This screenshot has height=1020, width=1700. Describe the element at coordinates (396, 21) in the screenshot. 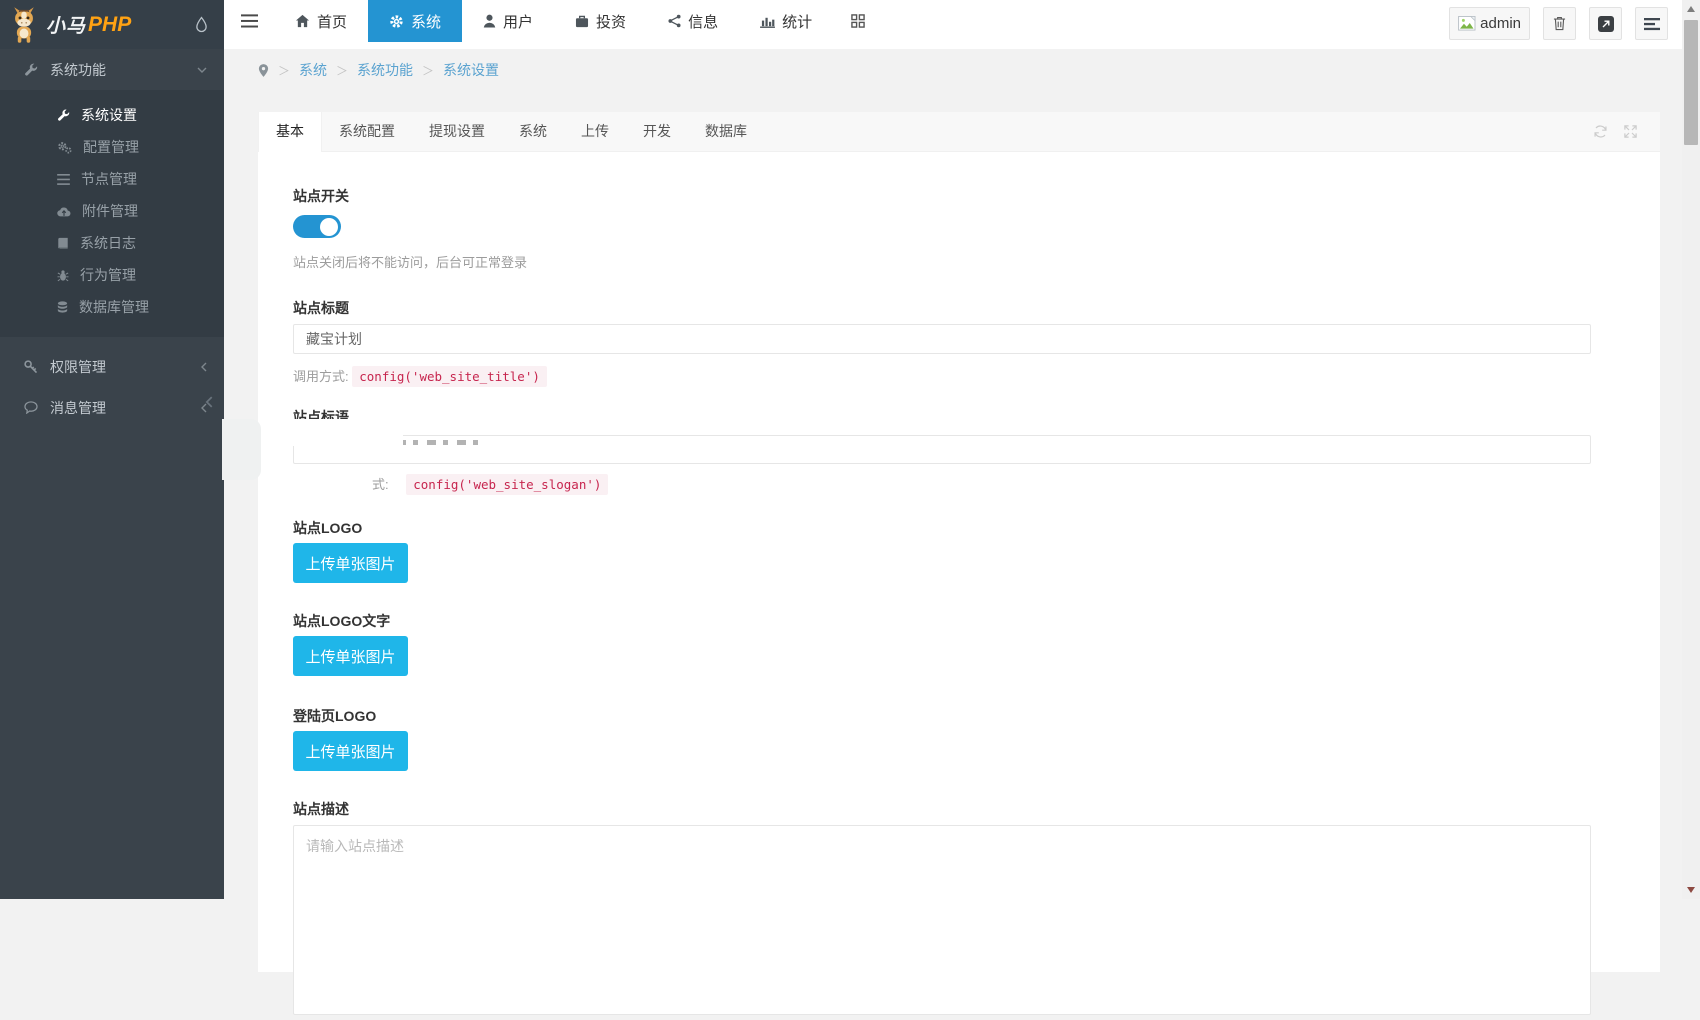

I see `gear-icon` at that location.